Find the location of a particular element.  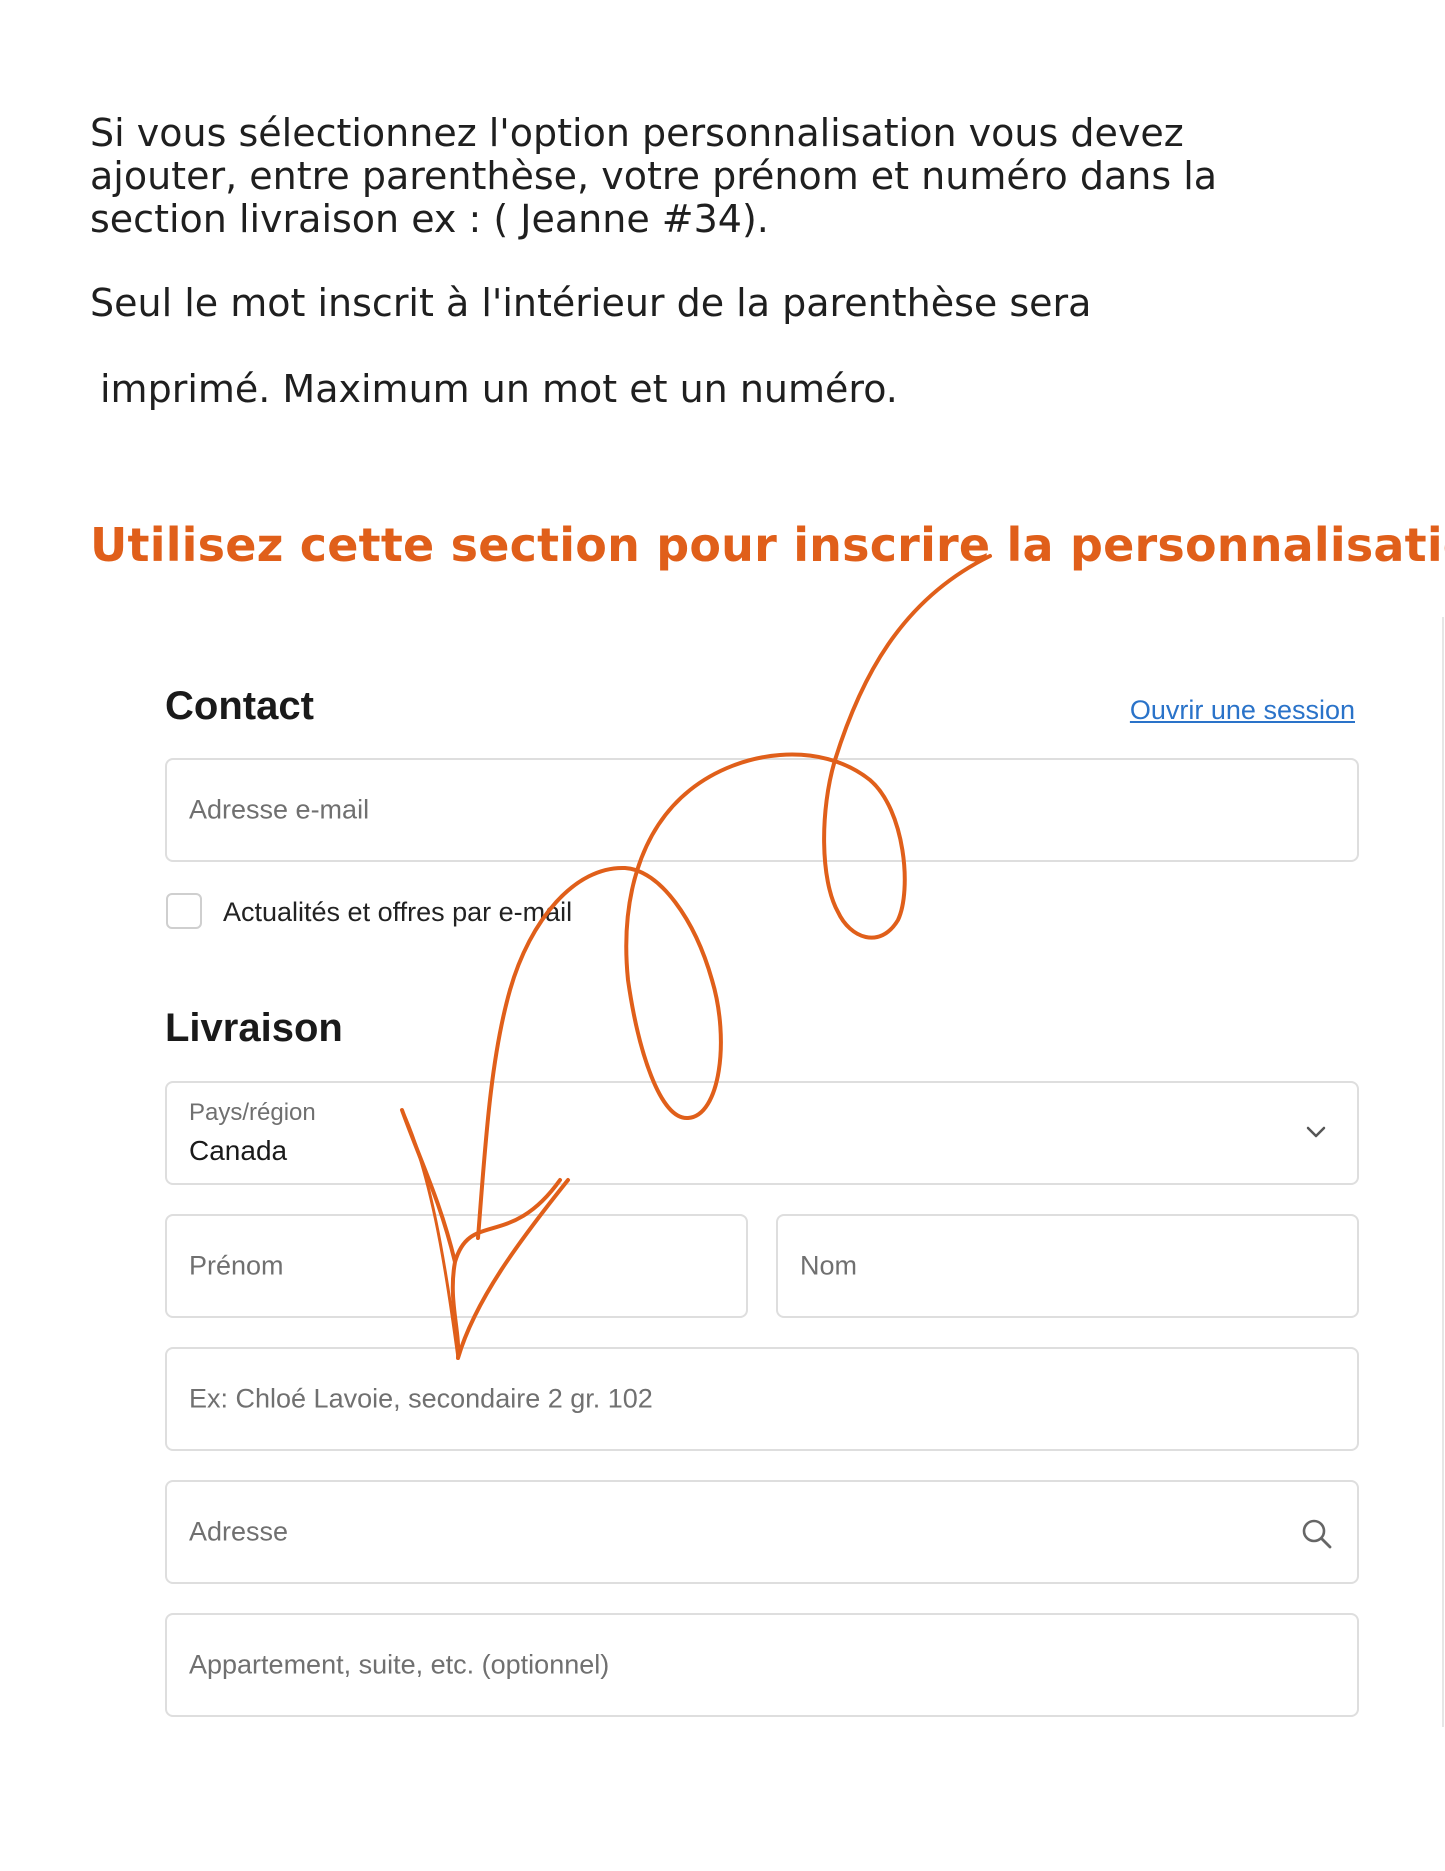

newsletter-checkbox is located at coordinates (184, 911).